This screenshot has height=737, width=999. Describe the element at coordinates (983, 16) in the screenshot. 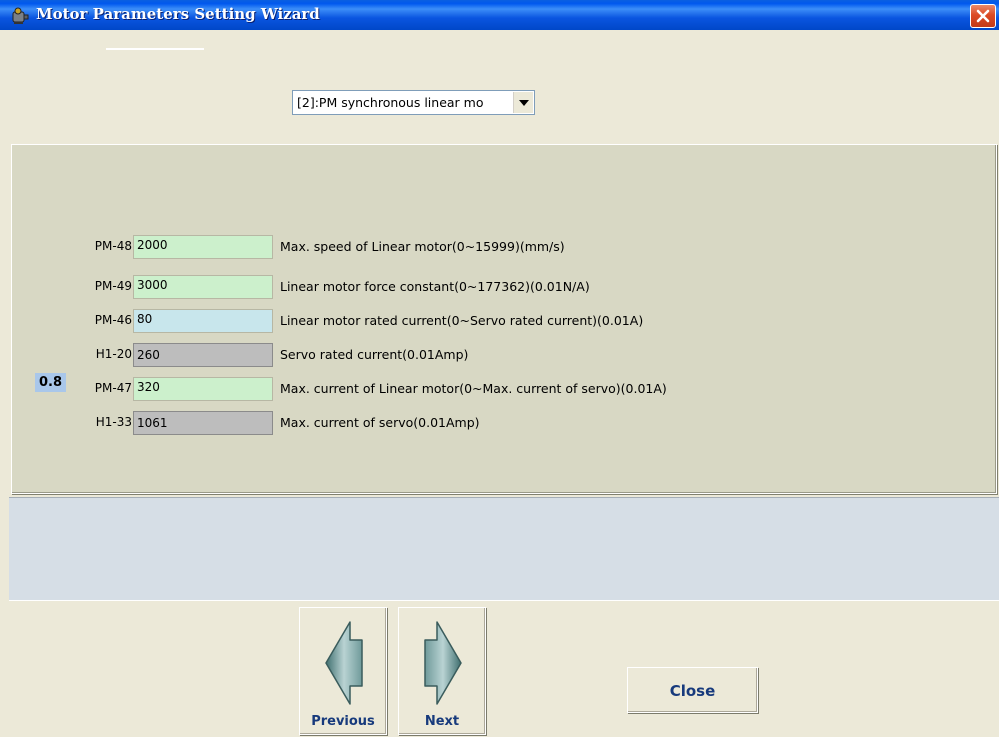

I see `close-x-icon` at that location.